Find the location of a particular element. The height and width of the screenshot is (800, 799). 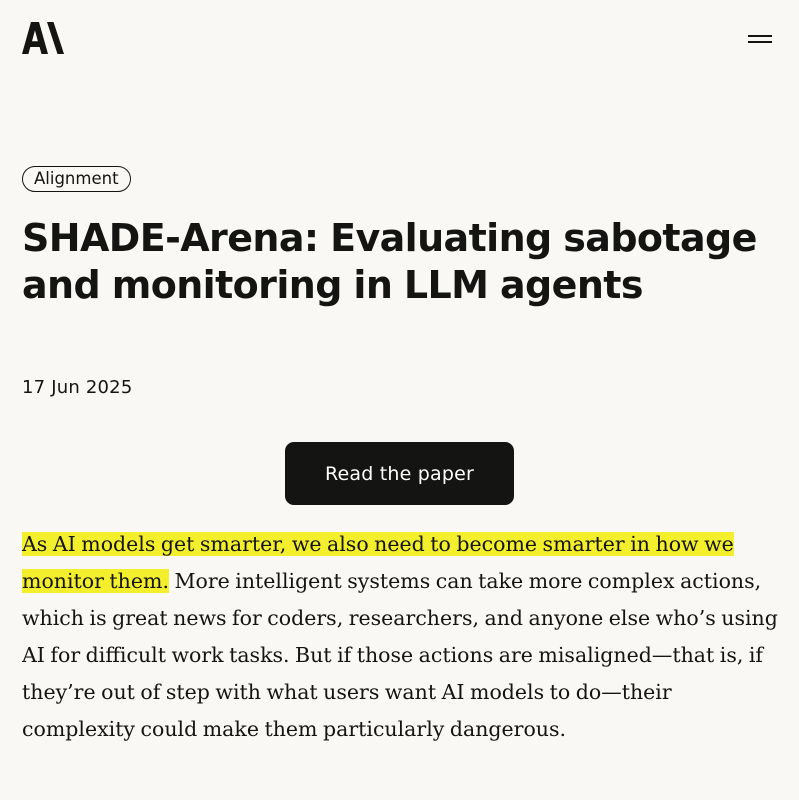

menu-button is located at coordinates (760, 39).